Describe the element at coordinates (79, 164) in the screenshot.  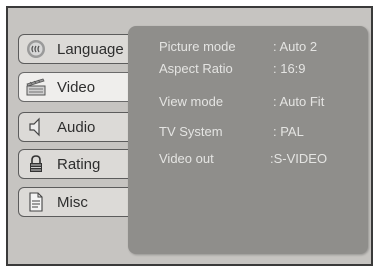
I see `menu-item-label: Rating` at that location.